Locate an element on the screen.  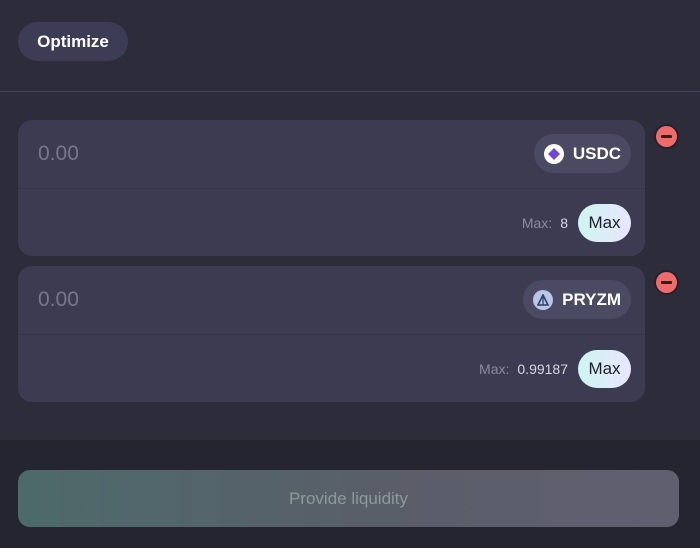
token-symbol: PRYZM is located at coordinates (591, 299).